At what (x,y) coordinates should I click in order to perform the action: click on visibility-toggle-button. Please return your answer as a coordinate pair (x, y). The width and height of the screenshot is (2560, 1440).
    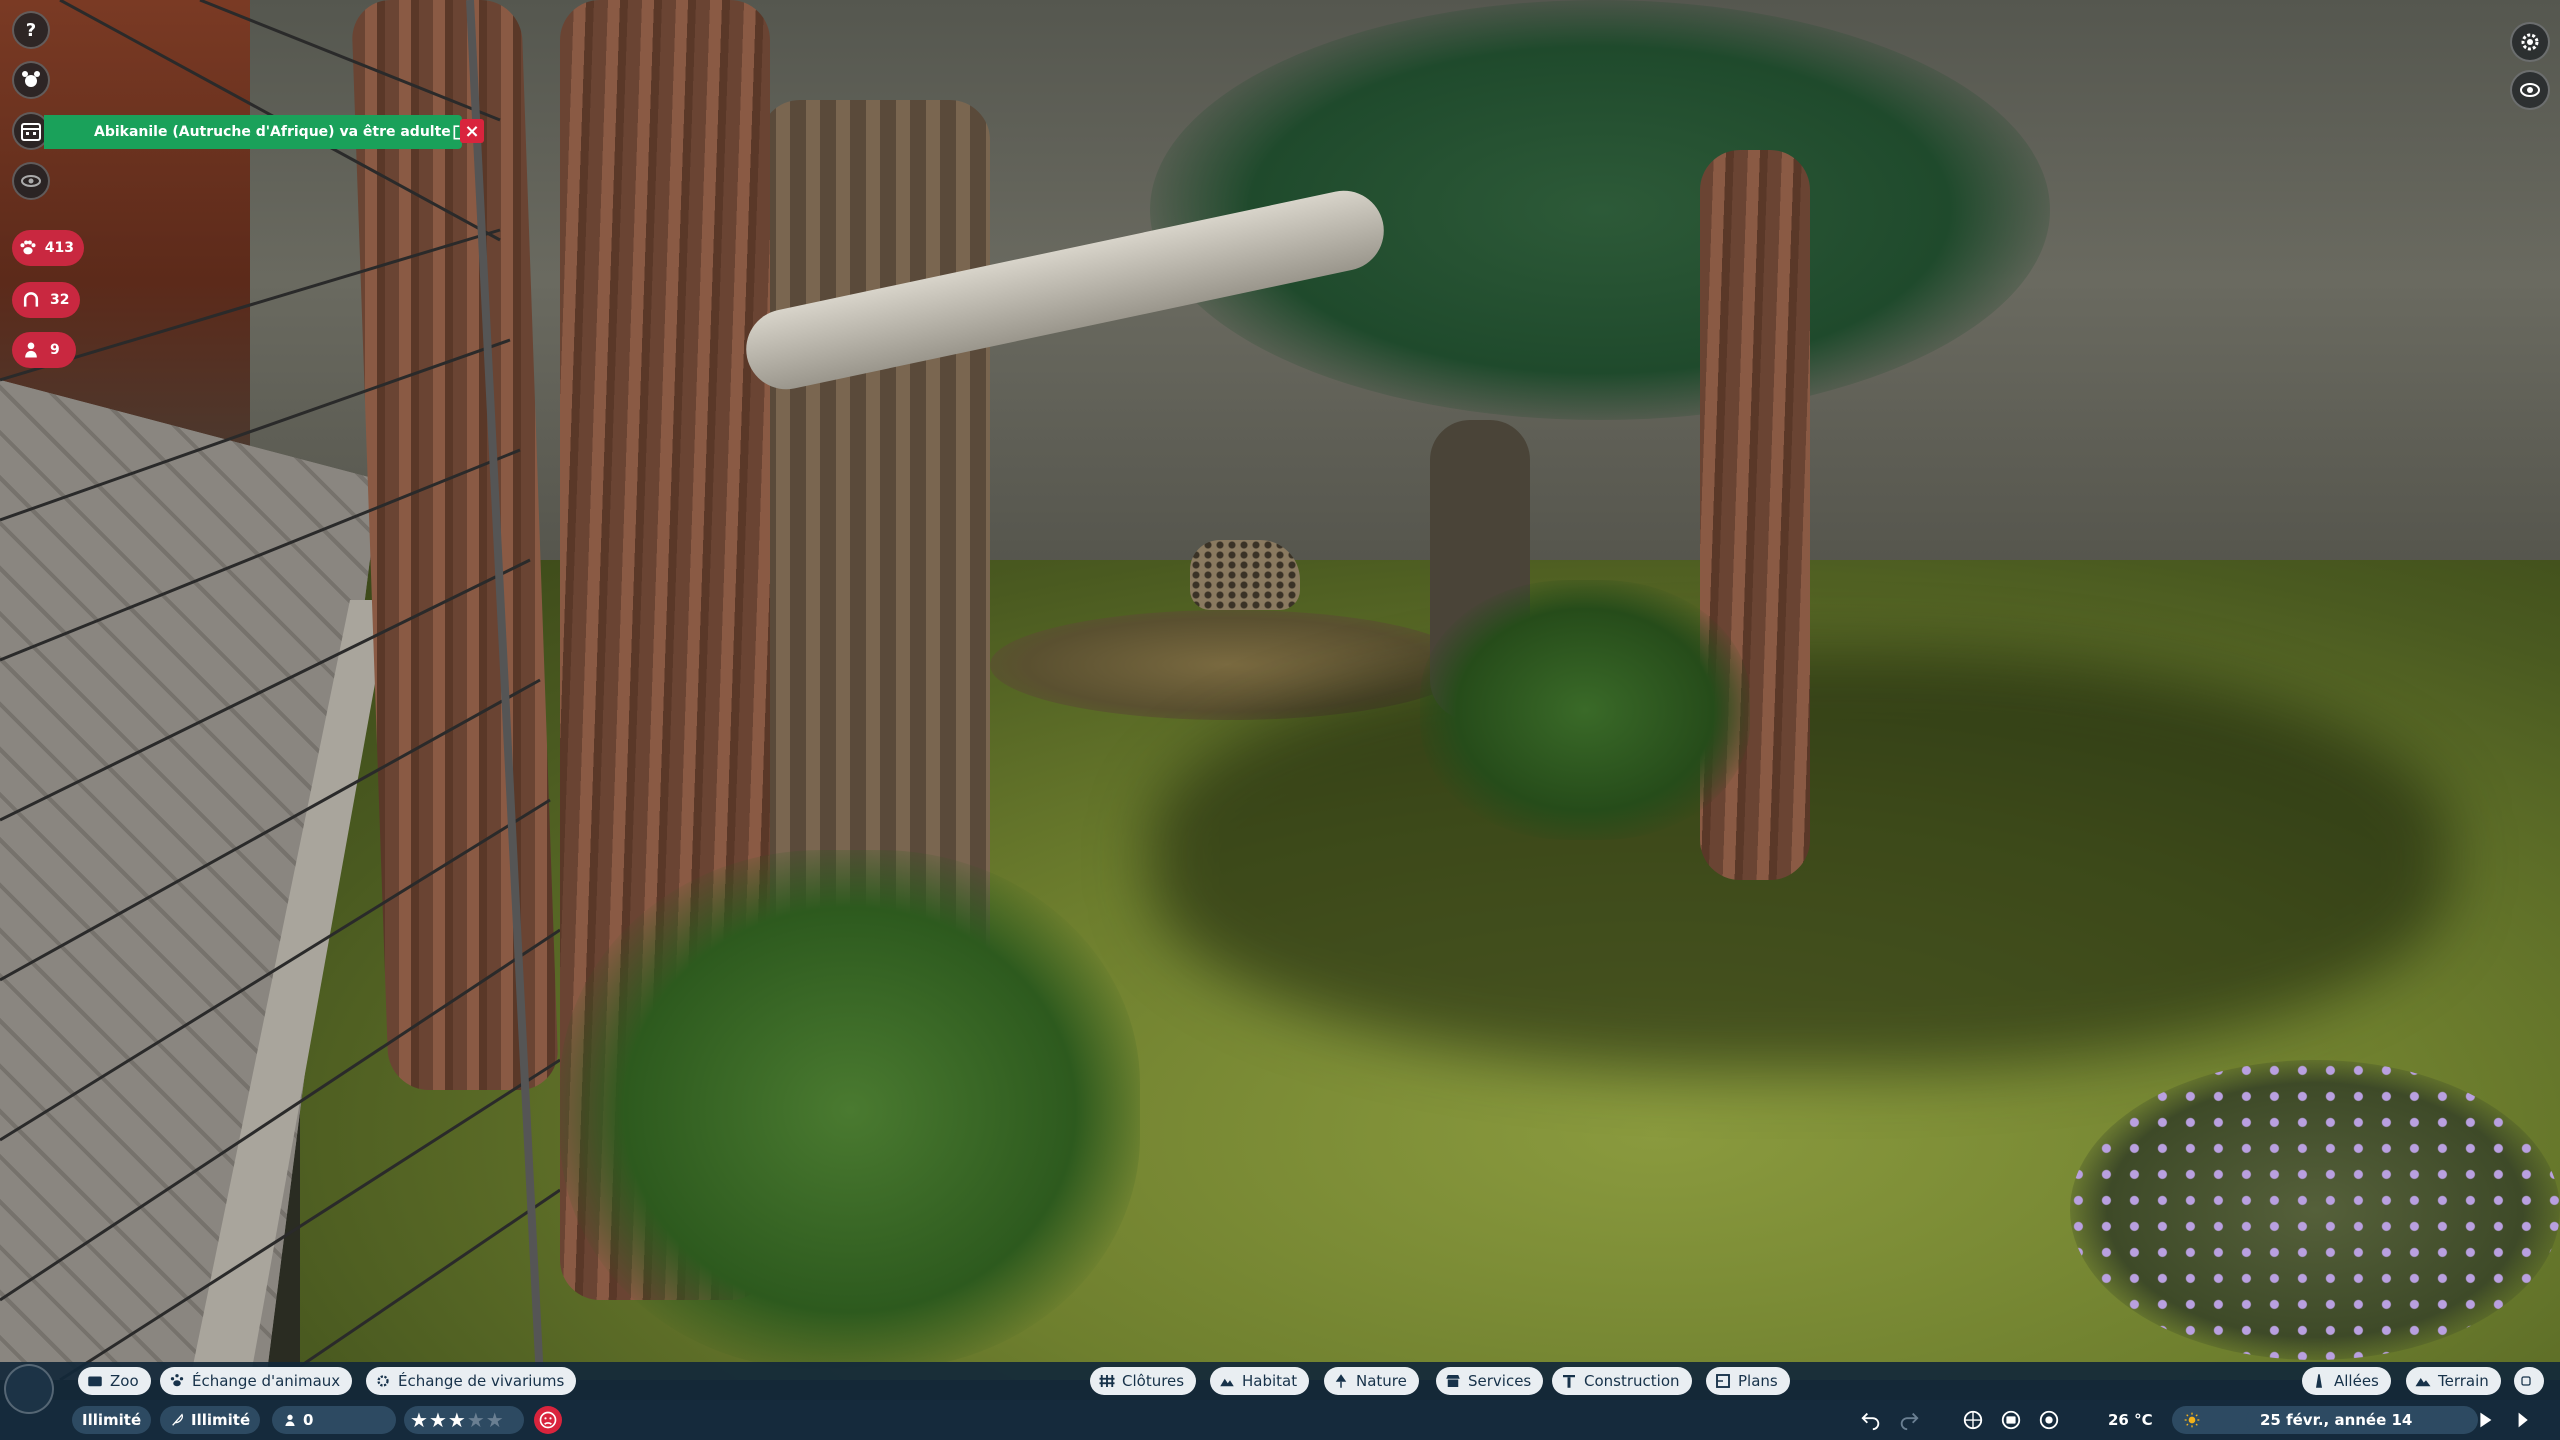
    Looking at the image, I should click on (31, 181).